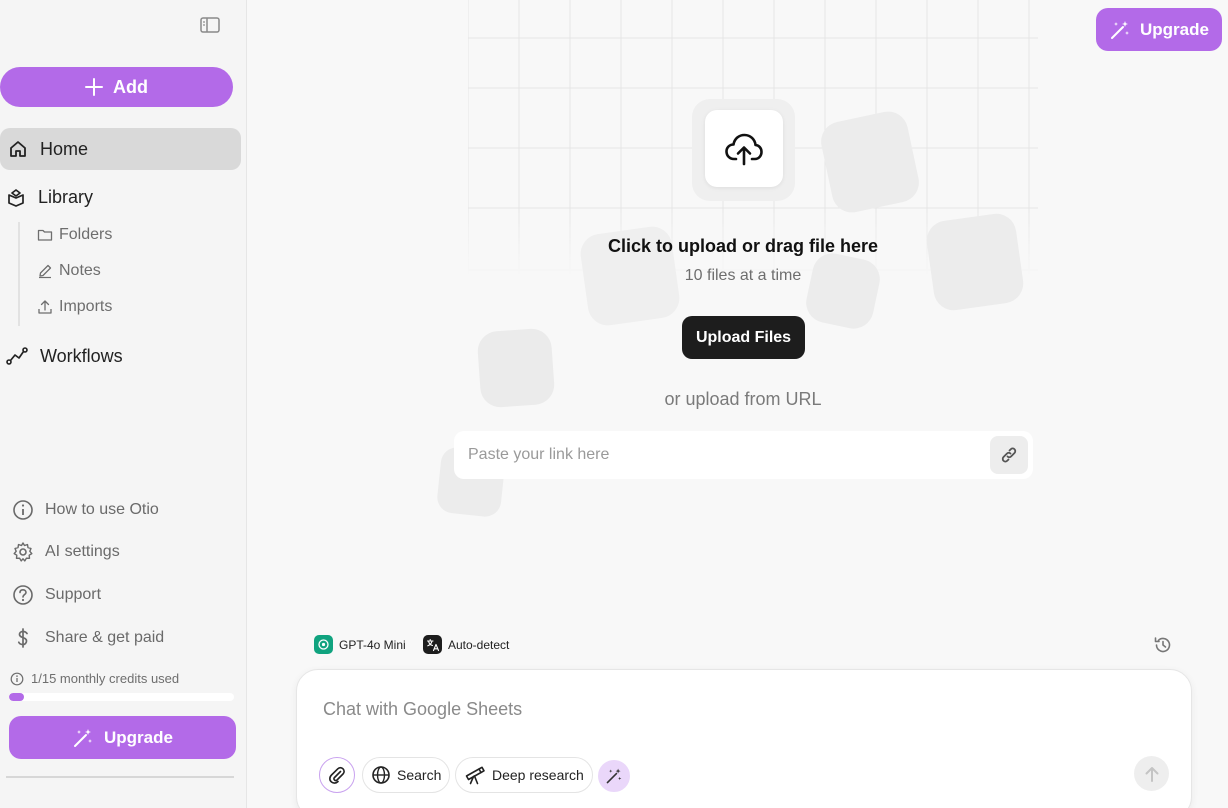  Describe the element at coordinates (744, 738) in the screenshot. I see `chat-composer: Search Deep research` at that location.